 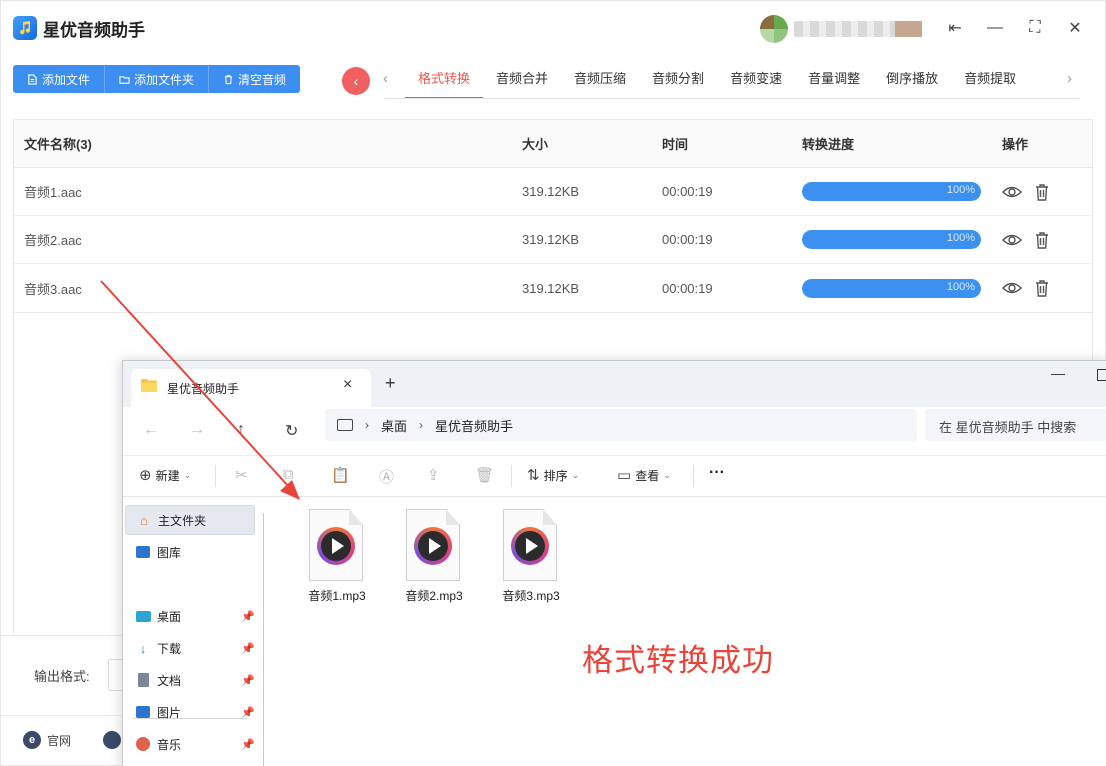 What do you see at coordinates (902, 239) in the screenshot?
I see `progress-cell: 100%` at bounding box center [902, 239].